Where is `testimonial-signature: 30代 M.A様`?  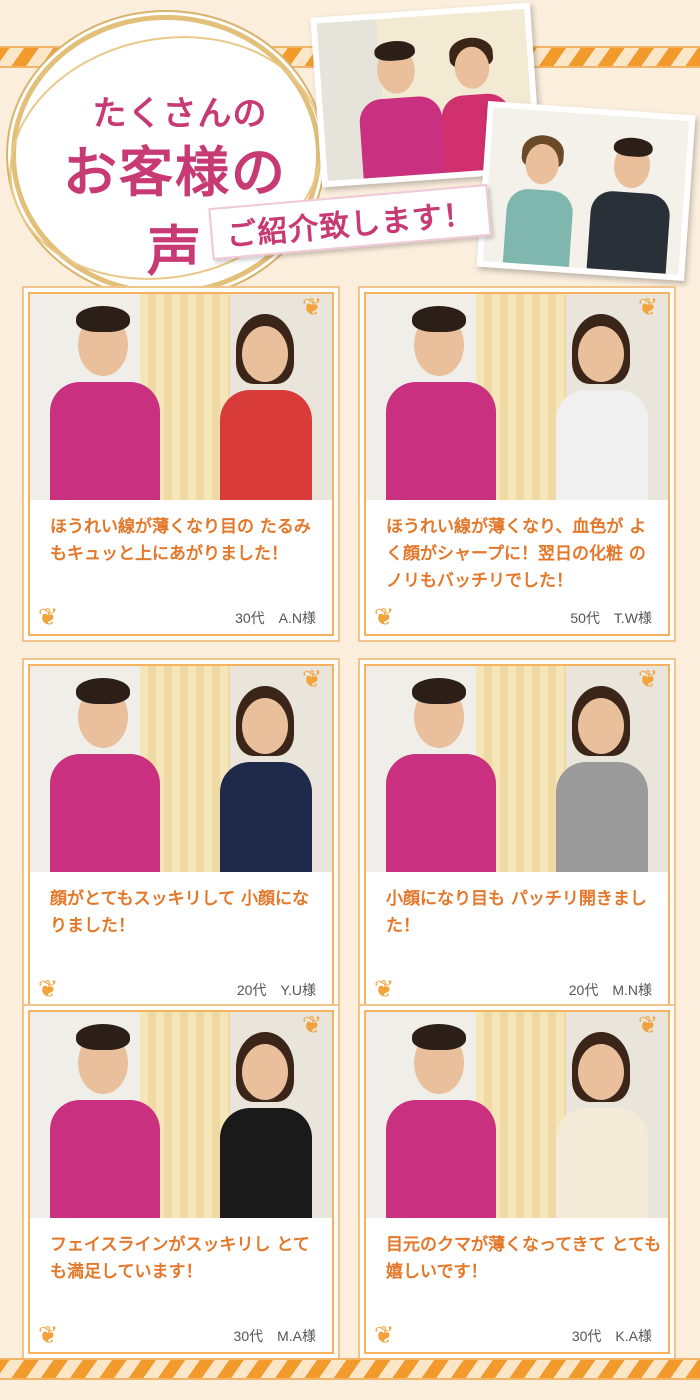
testimonial-signature: 30代 M.A様 is located at coordinates (274, 1336).